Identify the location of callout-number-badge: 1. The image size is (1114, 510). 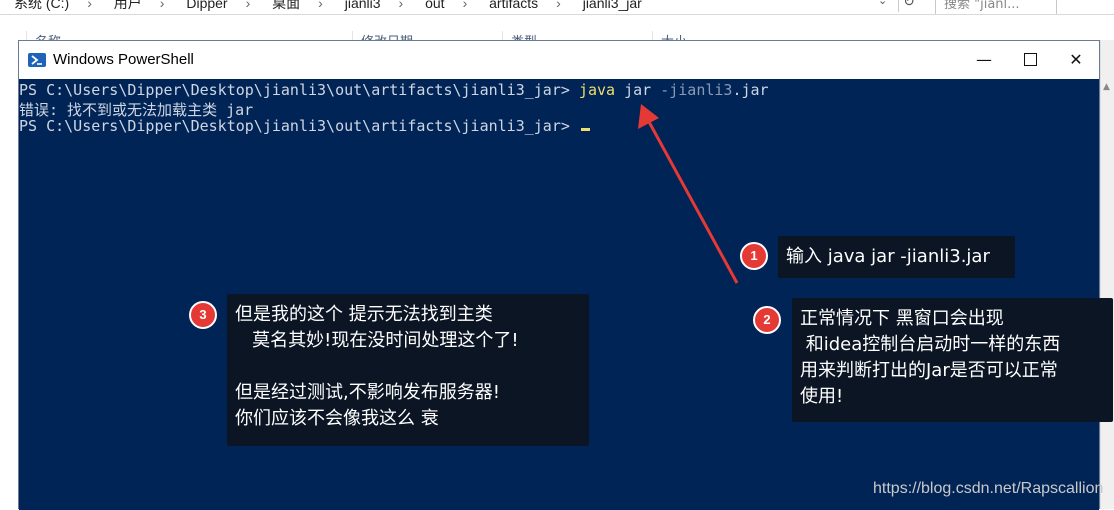
(754, 256).